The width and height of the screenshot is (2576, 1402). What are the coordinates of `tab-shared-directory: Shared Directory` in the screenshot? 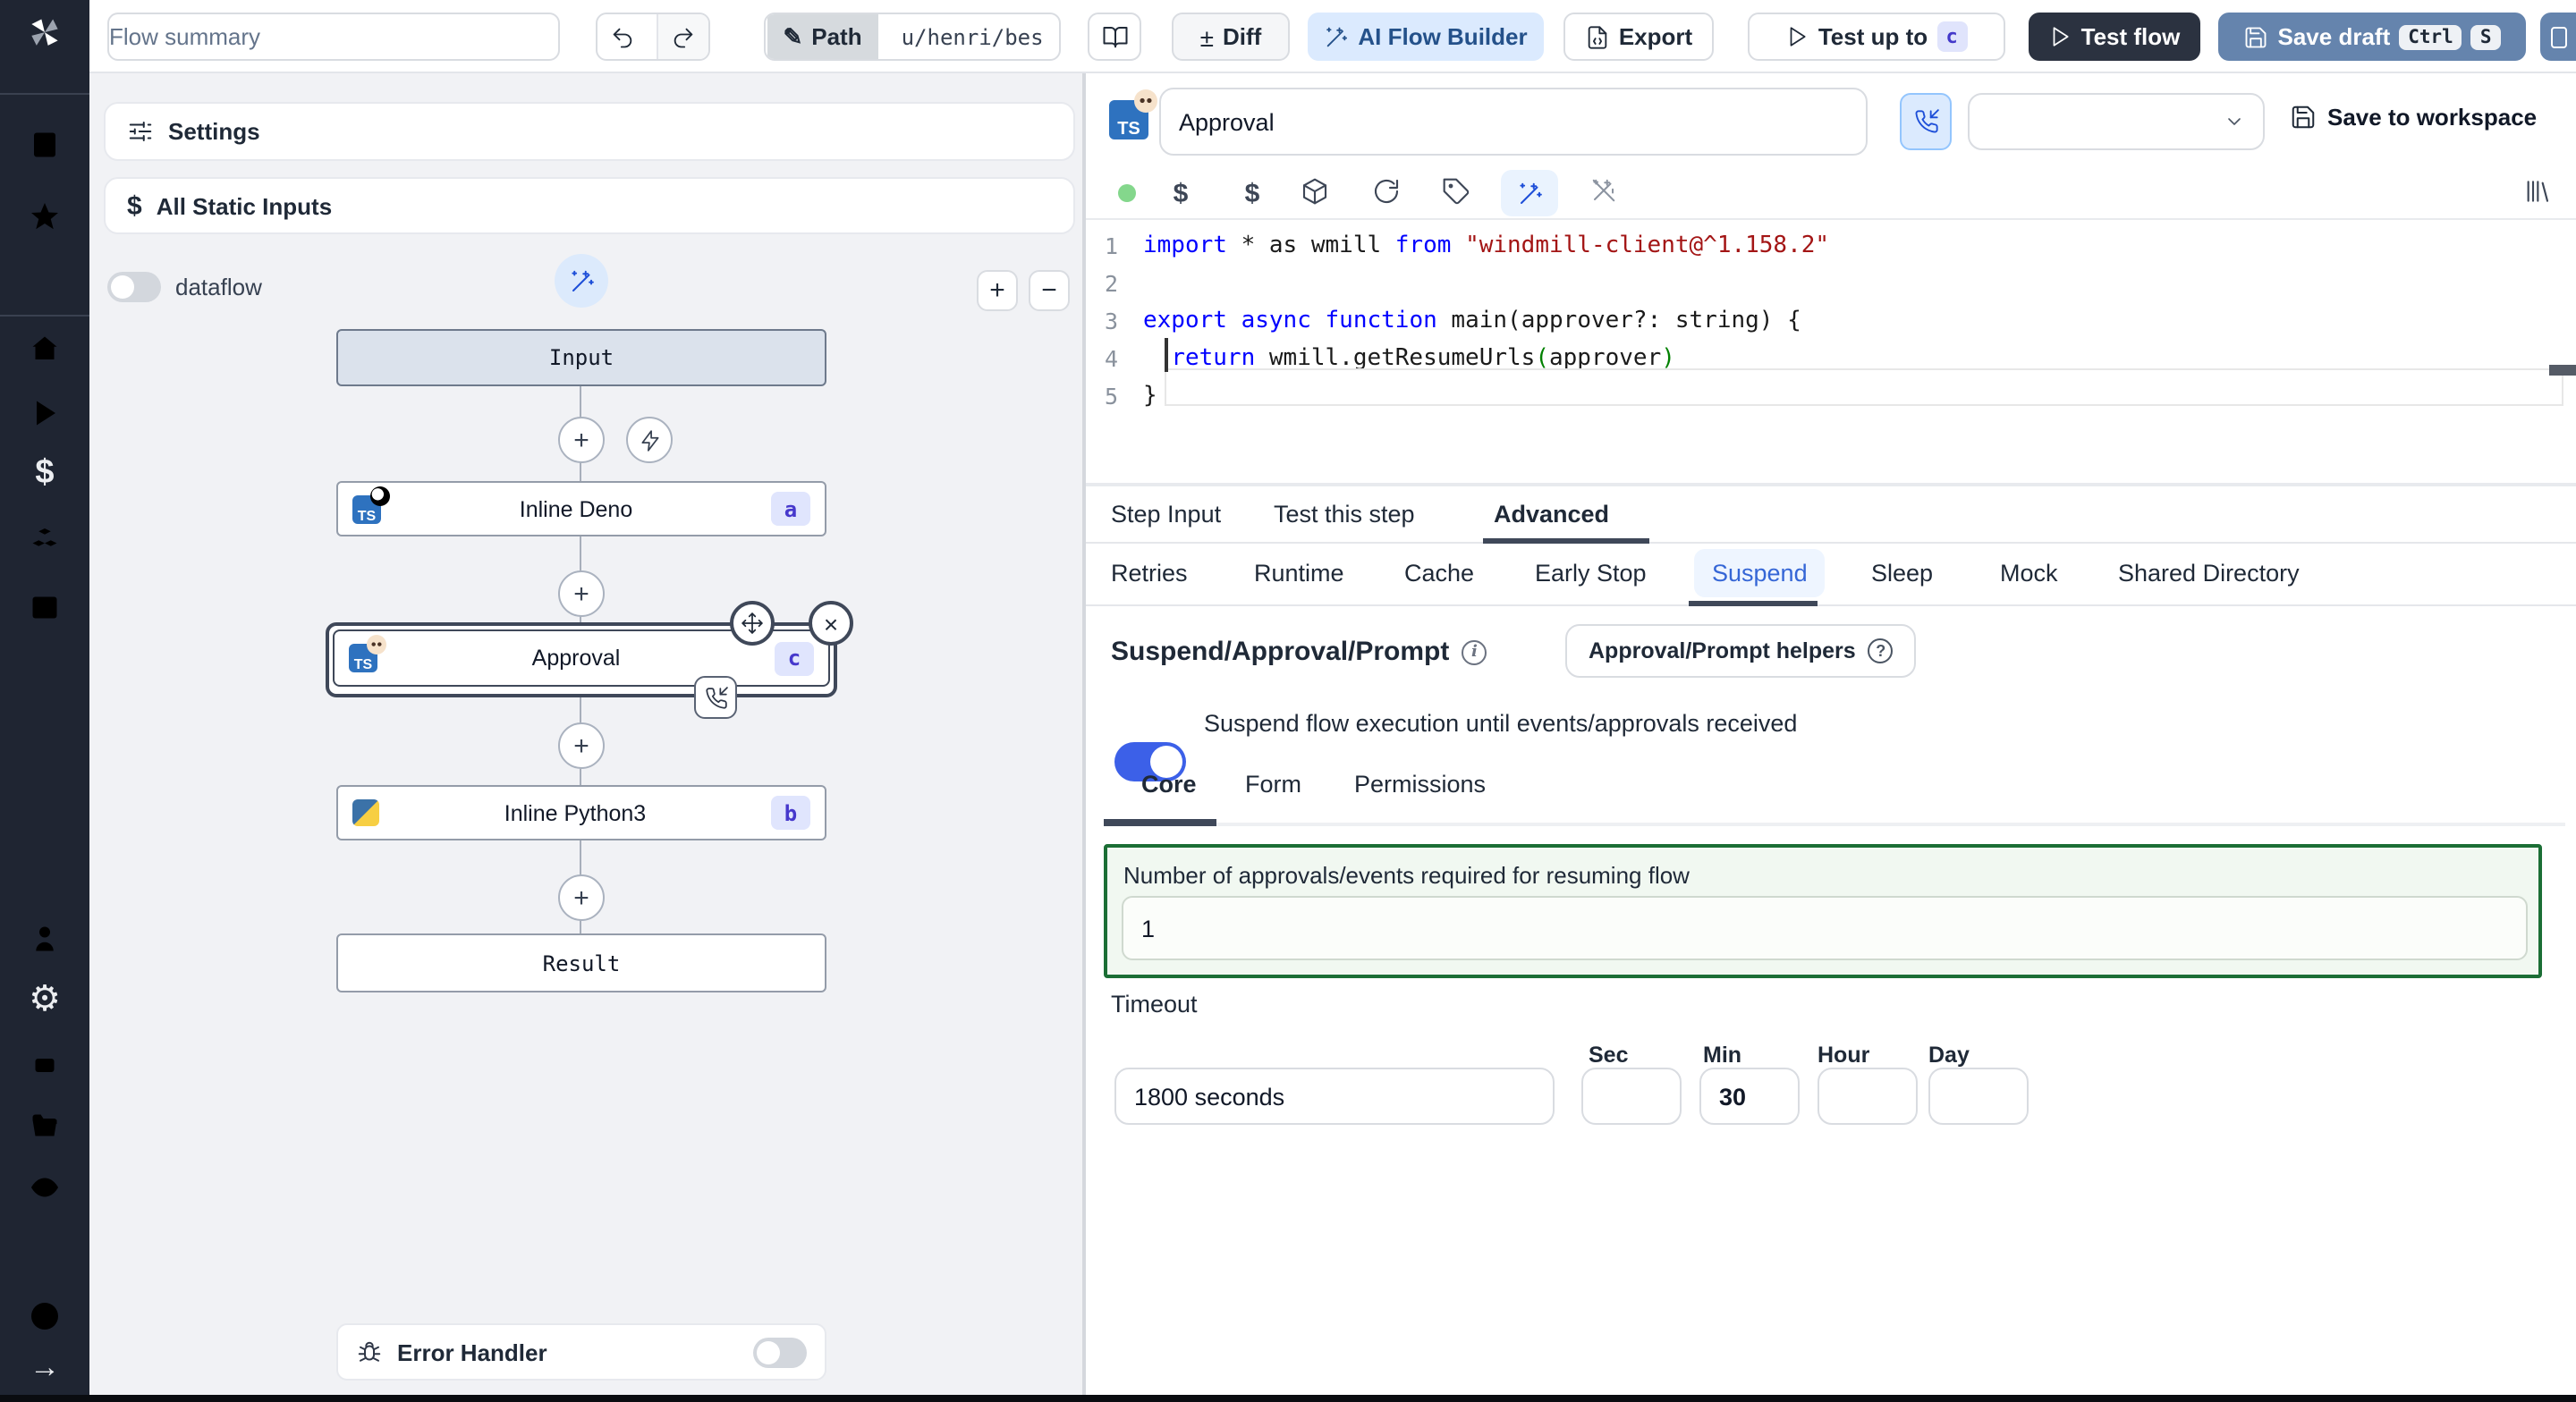 It's located at (2209, 574).